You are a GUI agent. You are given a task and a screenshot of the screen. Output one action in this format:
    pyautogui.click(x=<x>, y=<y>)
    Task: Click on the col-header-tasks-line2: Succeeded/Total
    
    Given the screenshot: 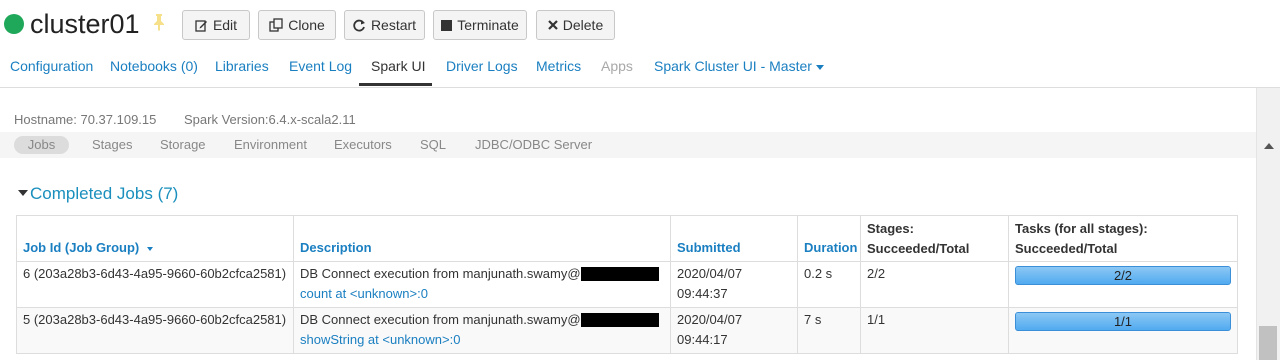 What is the action you would take?
    pyautogui.click(x=1066, y=248)
    